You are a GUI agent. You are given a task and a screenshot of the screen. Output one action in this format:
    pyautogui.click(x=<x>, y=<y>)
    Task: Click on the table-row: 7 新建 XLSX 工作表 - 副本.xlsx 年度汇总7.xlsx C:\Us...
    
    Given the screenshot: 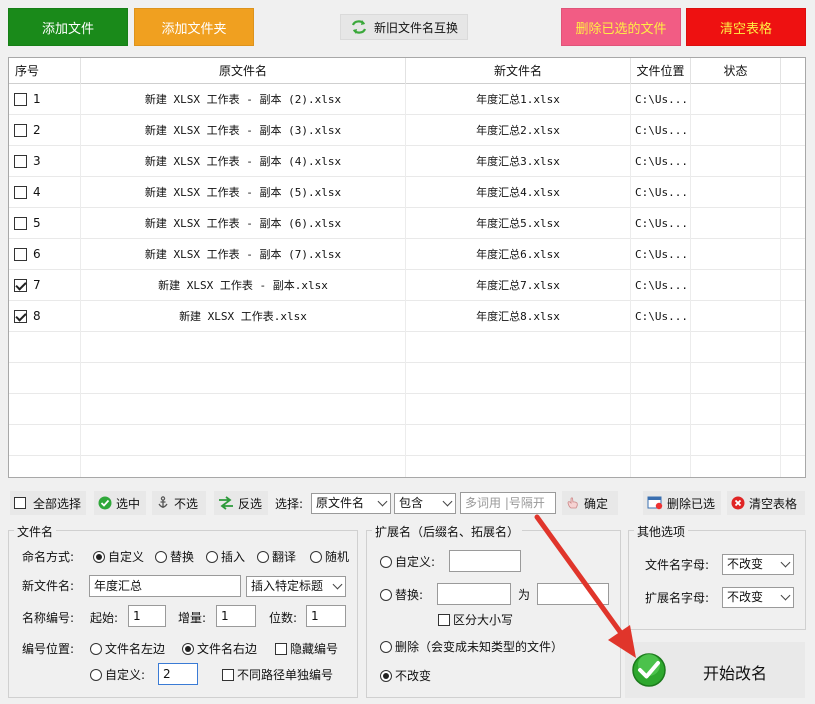 What is the action you would take?
    pyautogui.click(x=407, y=285)
    